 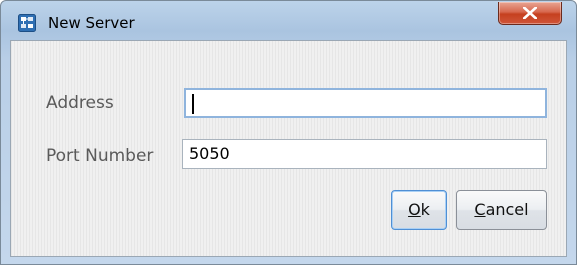 What do you see at coordinates (80, 103) in the screenshot?
I see `address-label: Address` at bounding box center [80, 103].